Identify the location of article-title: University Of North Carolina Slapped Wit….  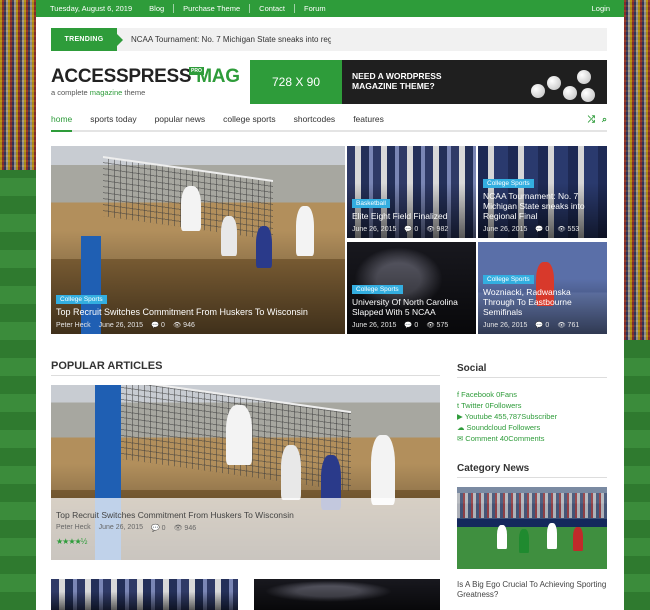
(411, 307).